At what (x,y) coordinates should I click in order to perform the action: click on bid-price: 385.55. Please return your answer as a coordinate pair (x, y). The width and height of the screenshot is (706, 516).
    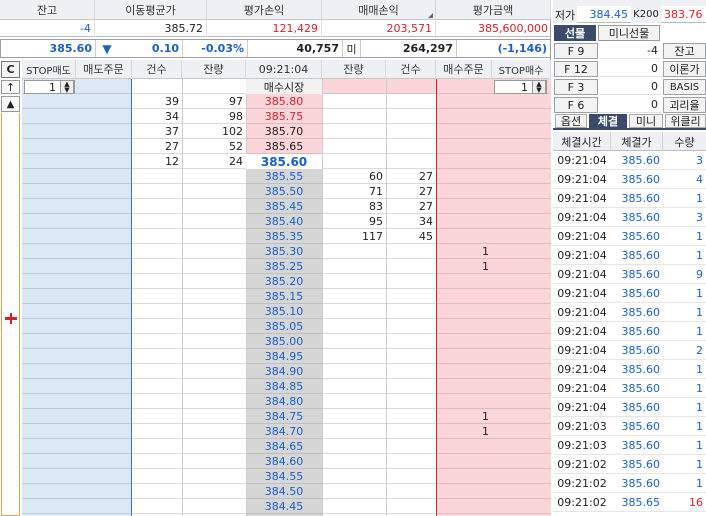
    Looking at the image, I should click on (284, 176).